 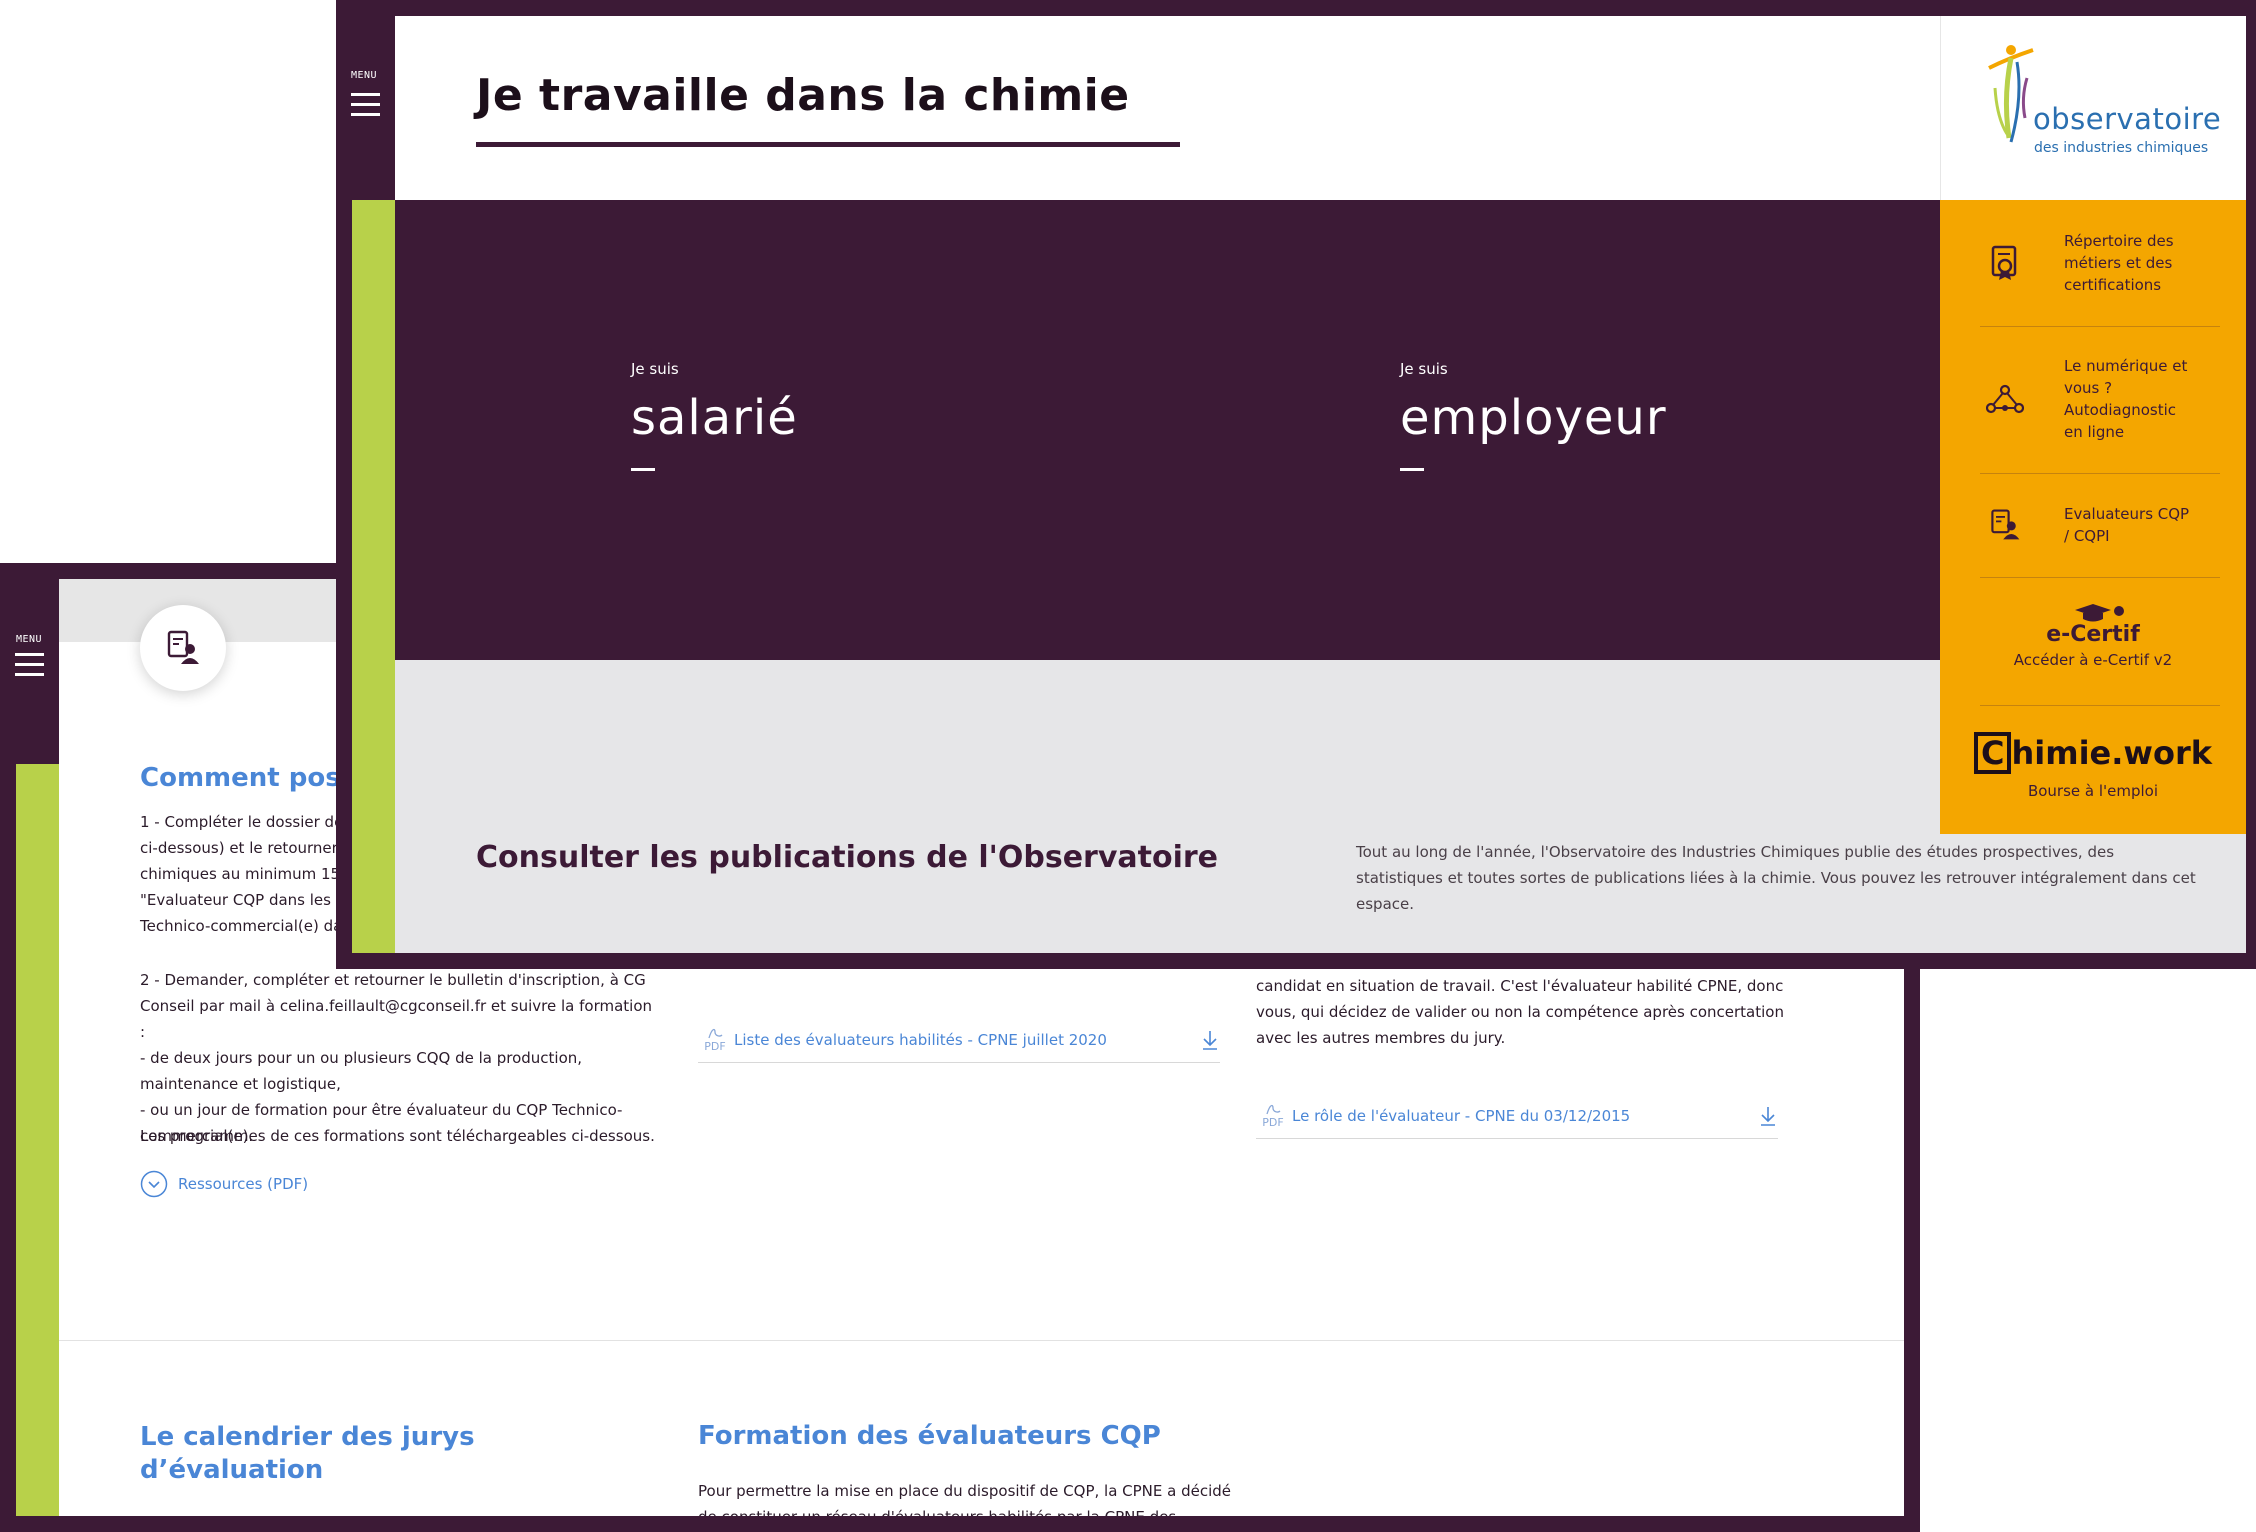 I want to click on role-salarie-link: Je suis salarié, so click(x=831, y=435).